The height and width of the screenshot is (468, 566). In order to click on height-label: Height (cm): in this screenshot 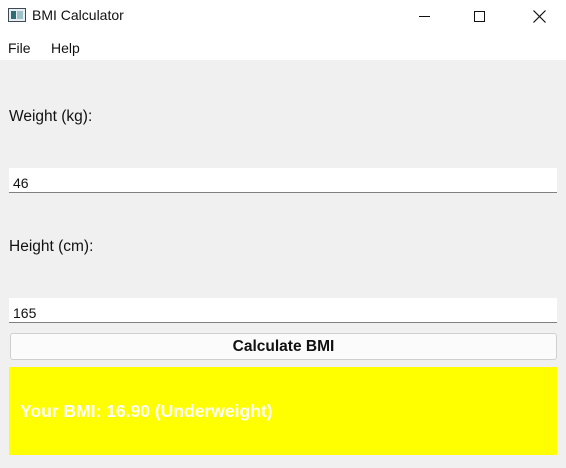, I will do `click(51, 246)`.